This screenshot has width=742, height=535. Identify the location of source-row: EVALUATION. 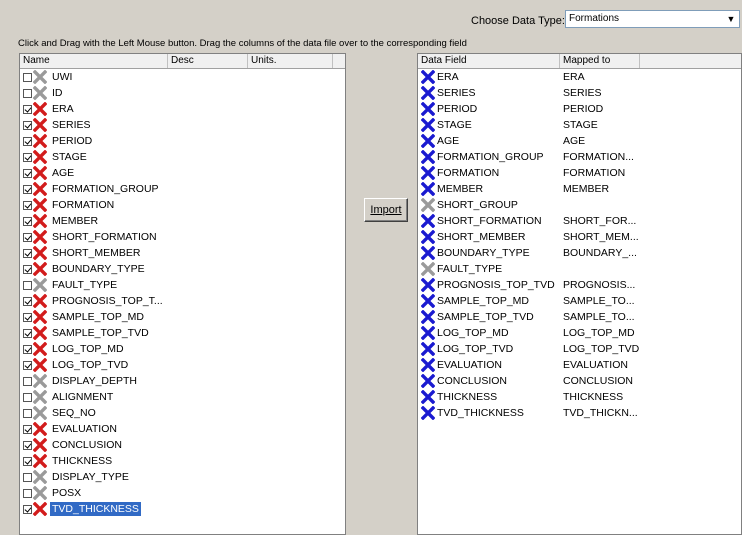
(182, 429).